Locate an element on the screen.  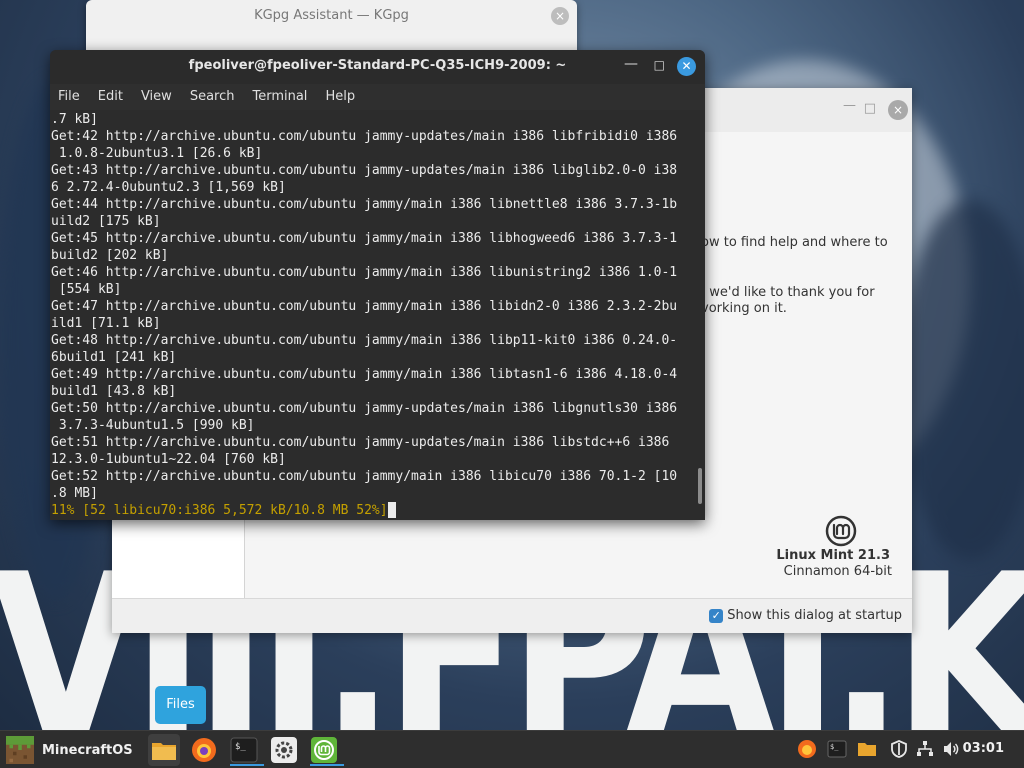
settings-icon is located at coordinates (284, 750).